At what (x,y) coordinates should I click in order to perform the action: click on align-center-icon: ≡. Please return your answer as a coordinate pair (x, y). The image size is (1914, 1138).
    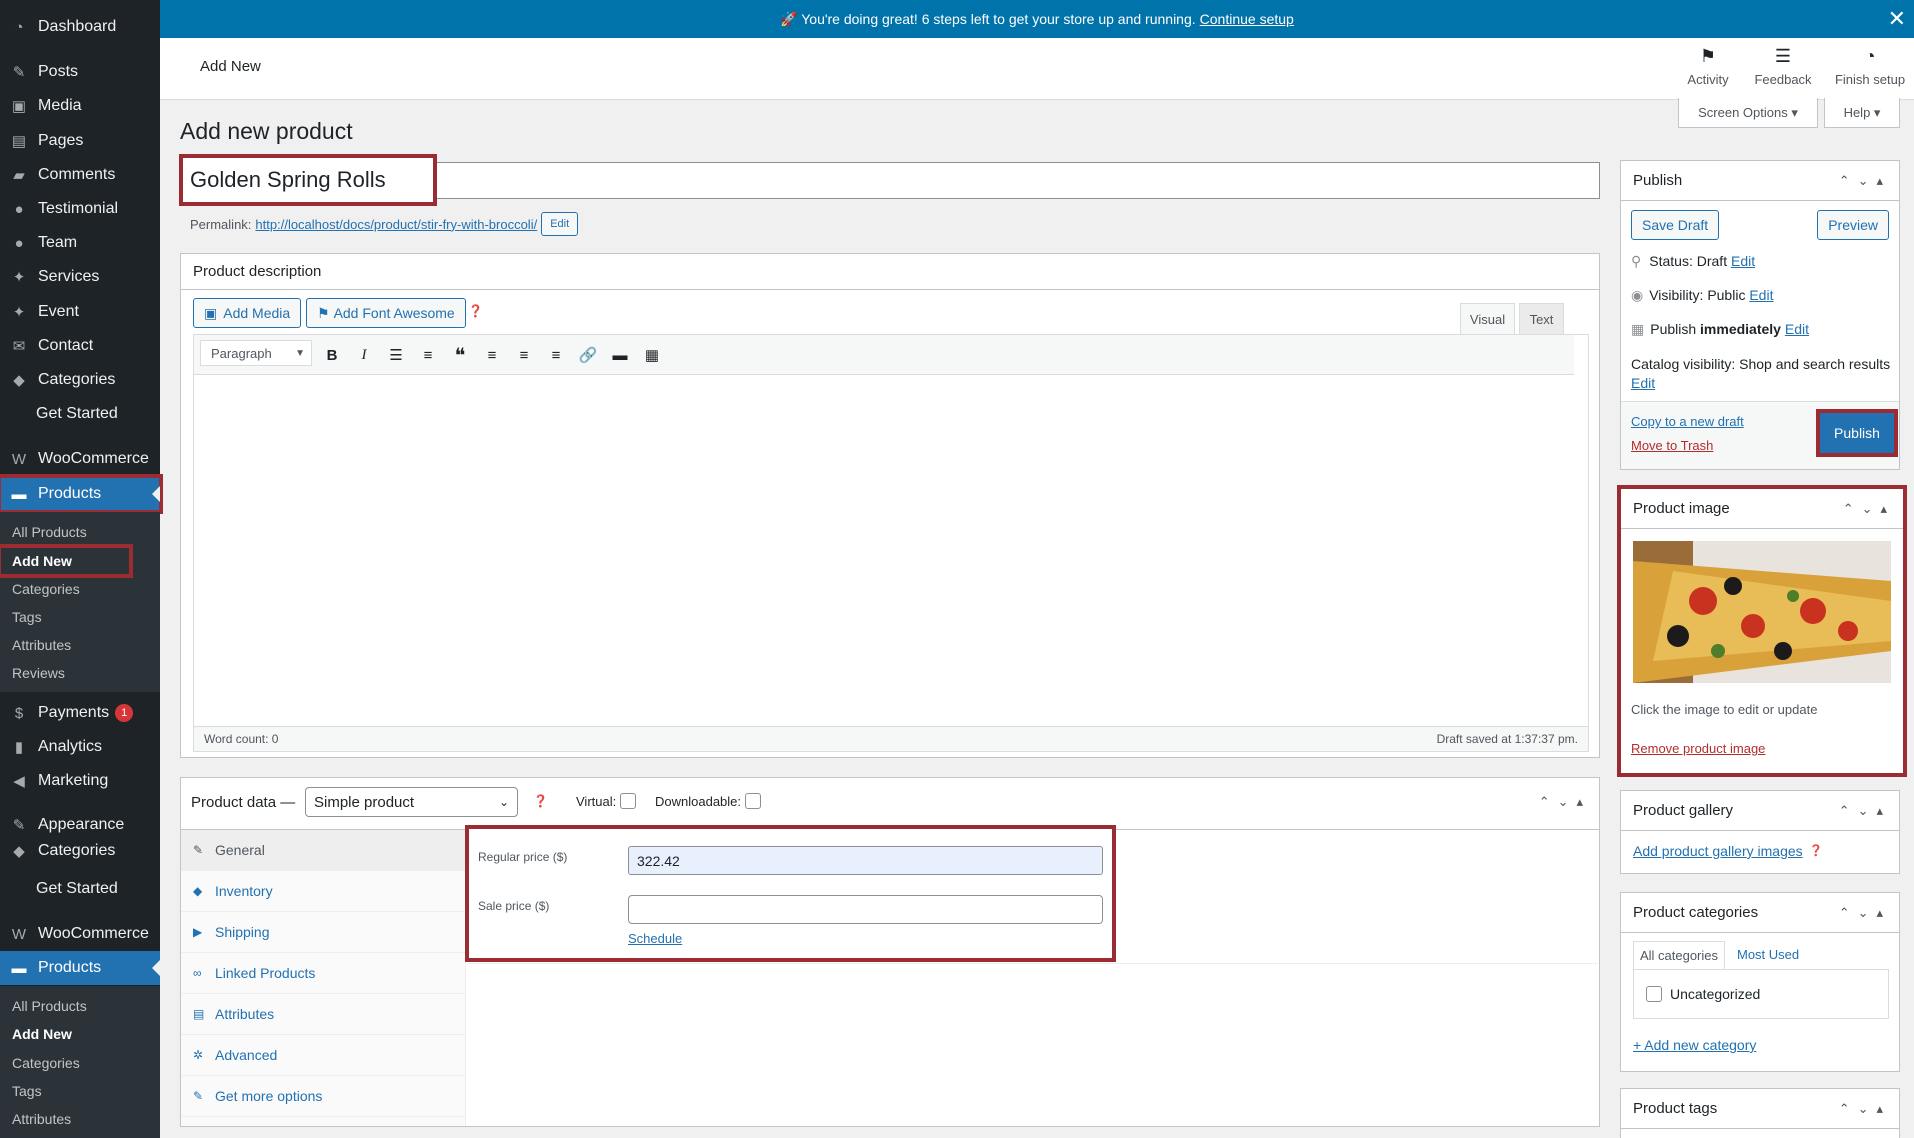
    Looking at the image, I should click on (524, 355).